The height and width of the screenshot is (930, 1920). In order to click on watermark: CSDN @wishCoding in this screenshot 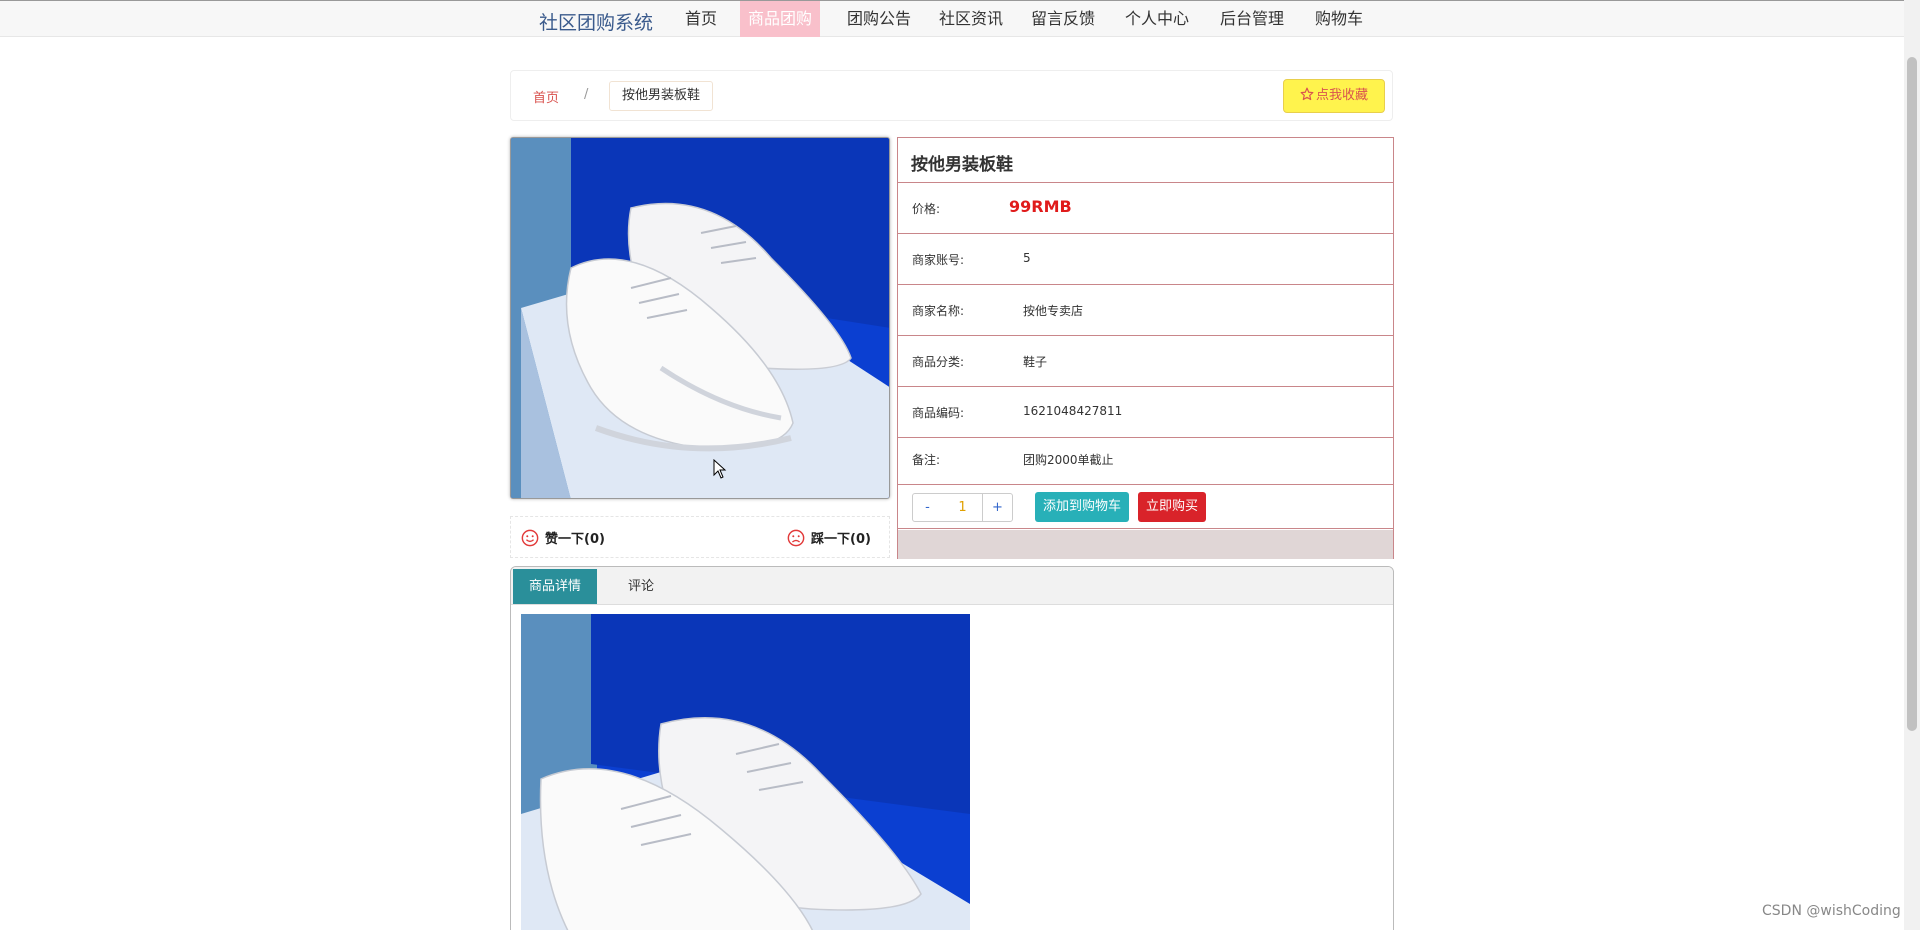, I will do `click(1831, 911)`.